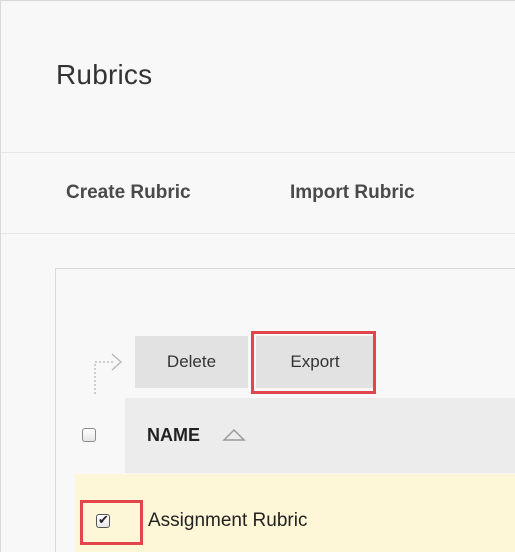 This screenshot has width=515, height=552. What do you see at coordinates (315, 362) in the screenshot?
I see `export-button: Export` at bounding box center [315, 362].